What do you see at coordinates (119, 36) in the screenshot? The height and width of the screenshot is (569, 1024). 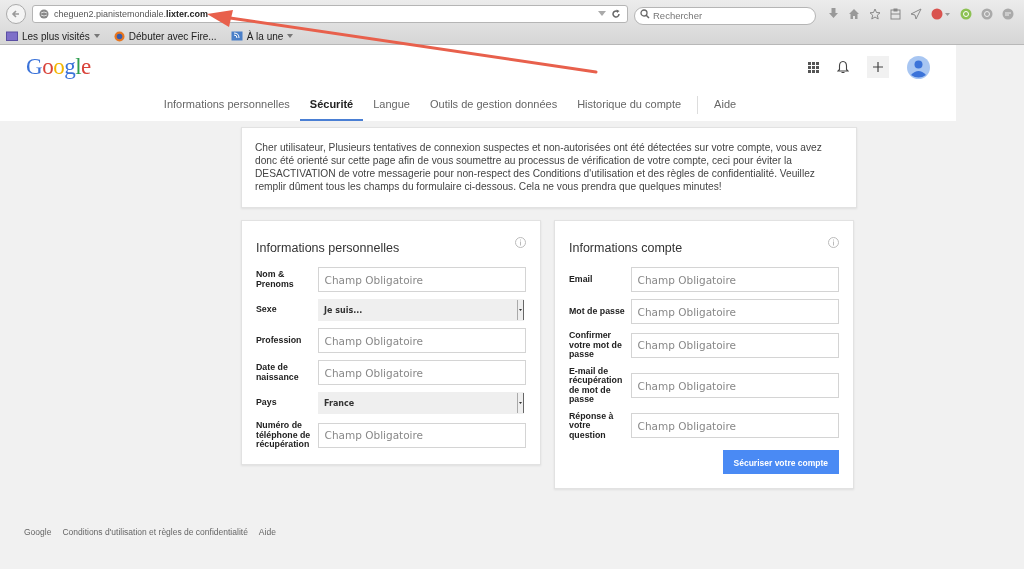 I see `fox-globe-icon` at bounding box center [119, 36].